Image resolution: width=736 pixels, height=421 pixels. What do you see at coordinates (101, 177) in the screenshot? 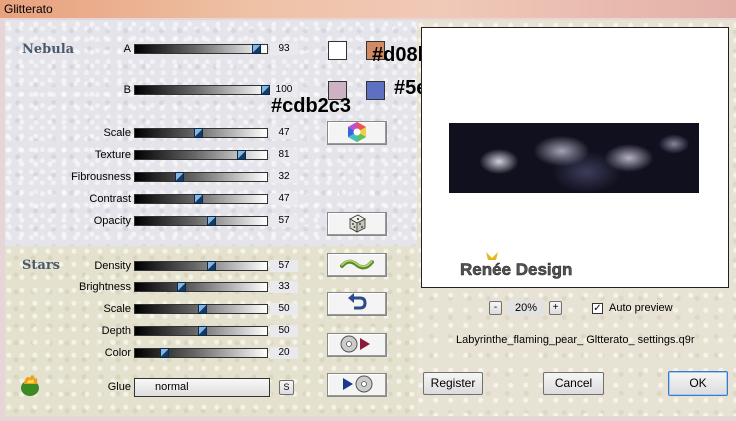
I see `slider-fibrousness-label: Fibrousness` at bounding box center [101, 177].